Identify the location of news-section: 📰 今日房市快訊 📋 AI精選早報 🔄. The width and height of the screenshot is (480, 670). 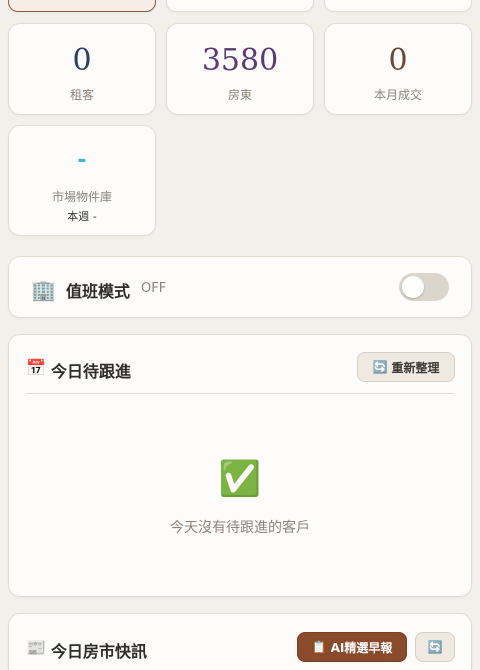
(240, 641).